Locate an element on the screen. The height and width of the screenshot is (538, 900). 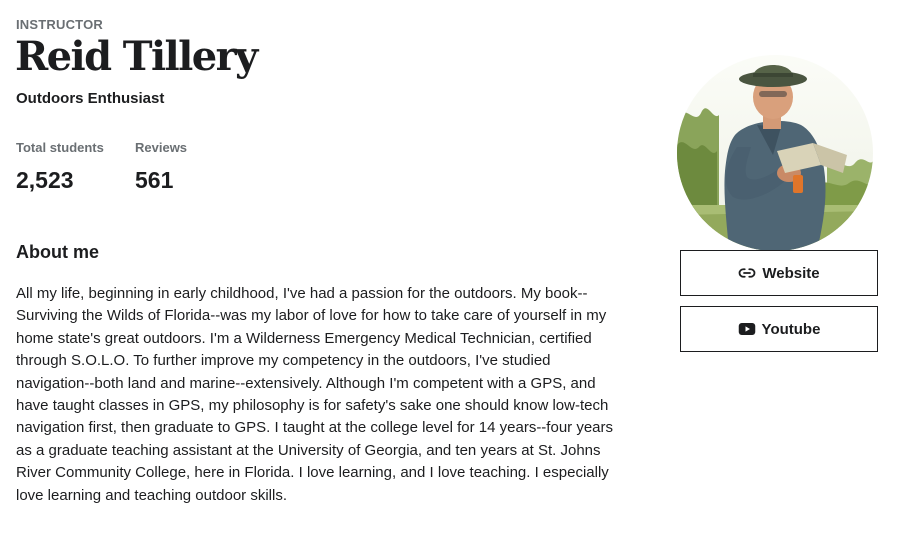
instructor-name: Reid Tillery is located at coordinates (136, 56).